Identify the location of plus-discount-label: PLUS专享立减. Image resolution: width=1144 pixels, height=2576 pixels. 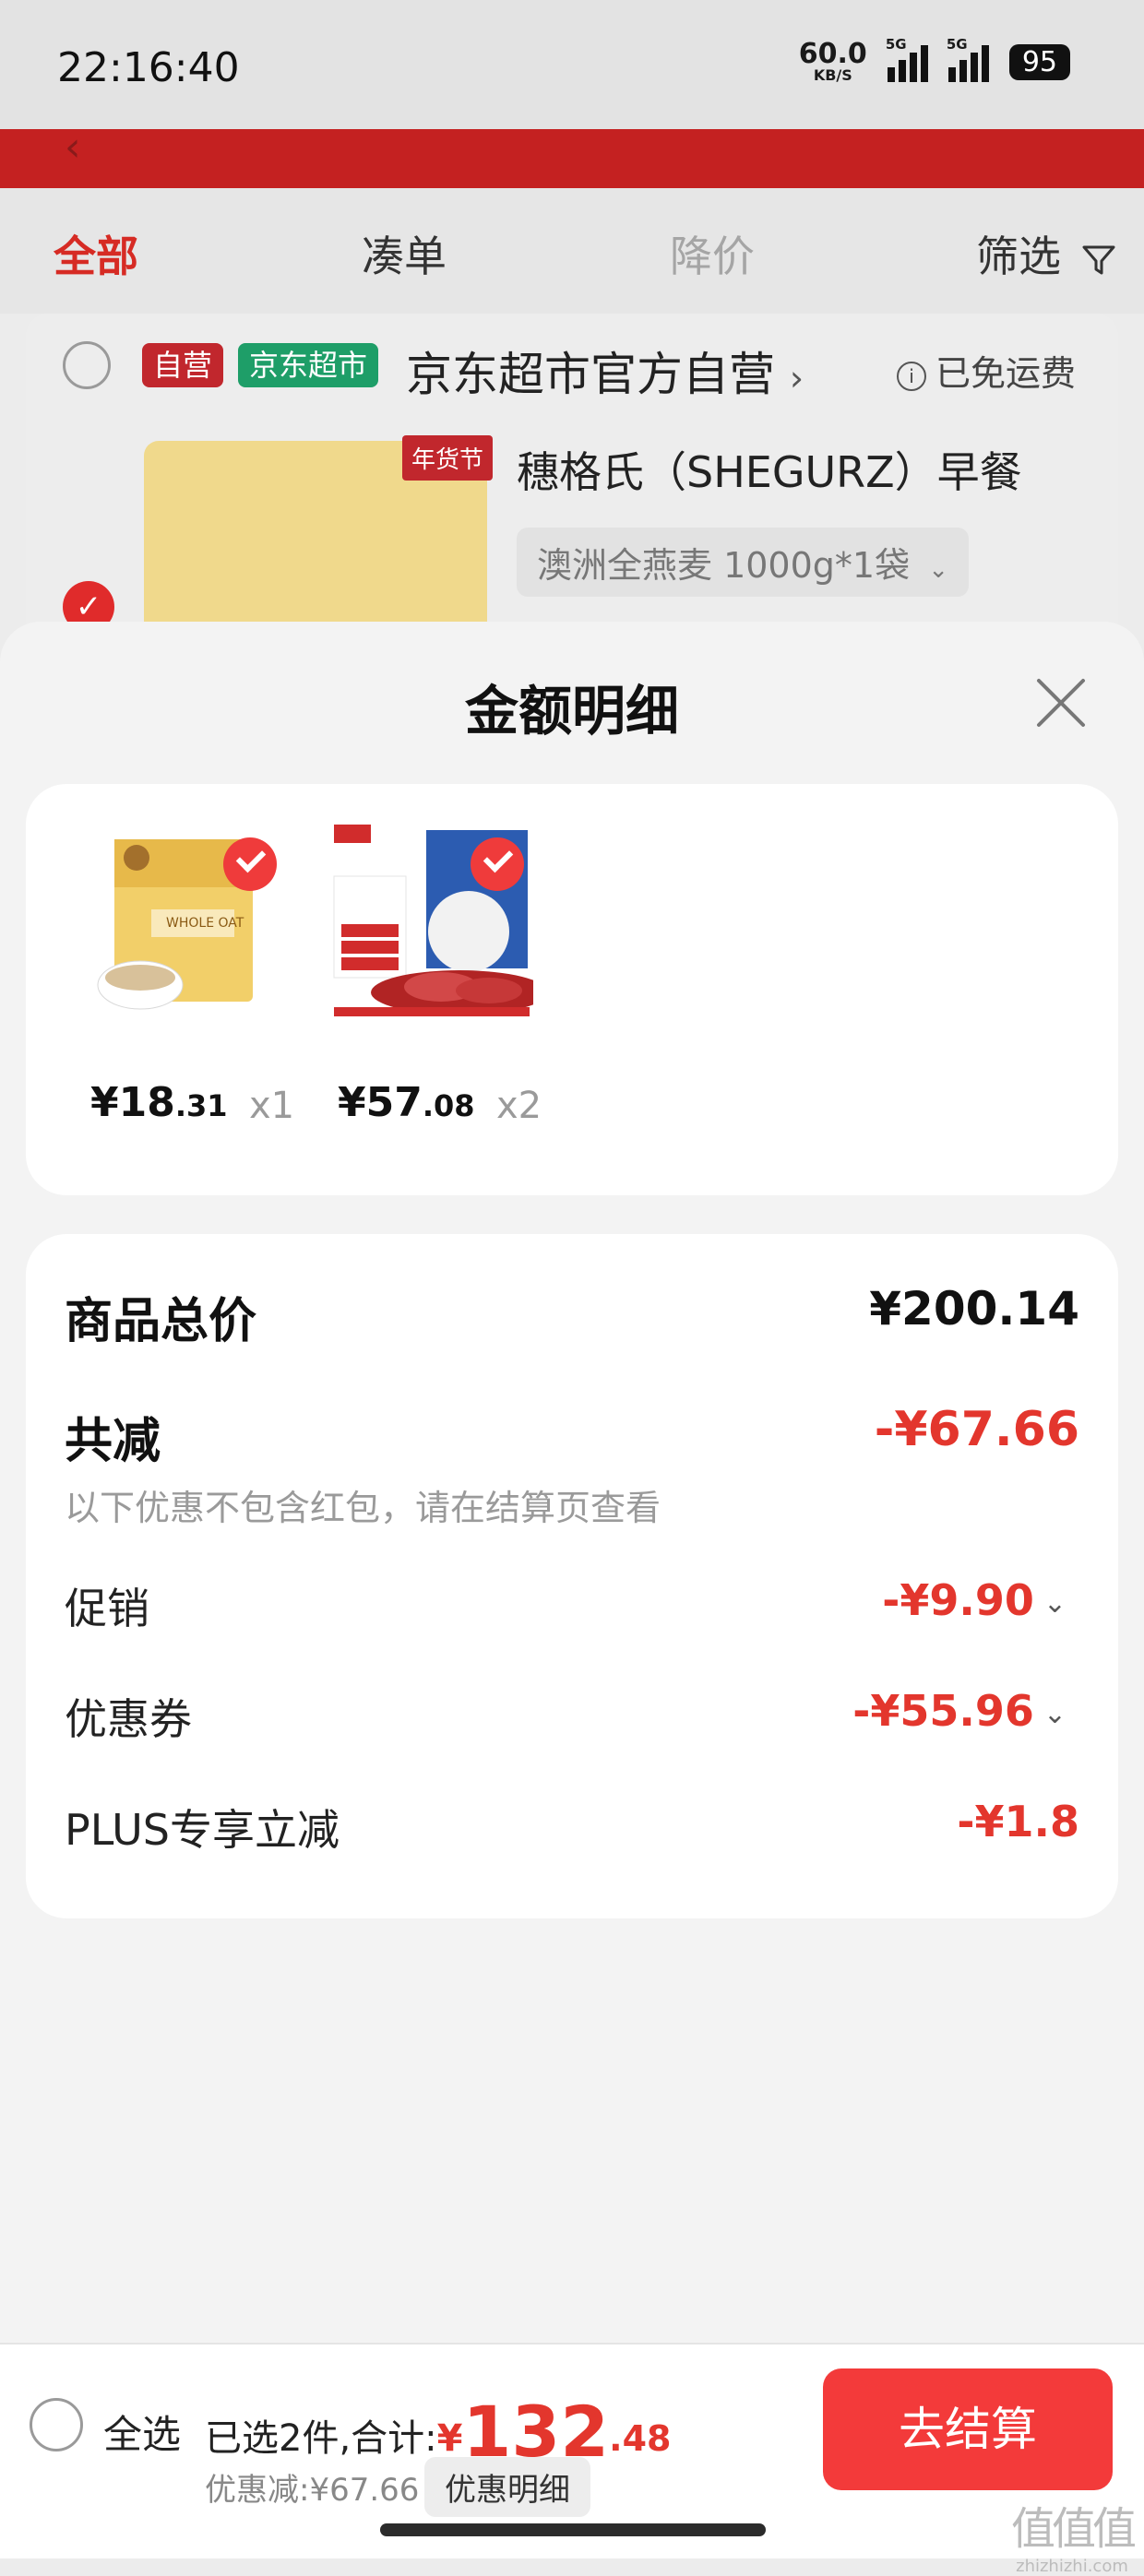
(203, 1830).